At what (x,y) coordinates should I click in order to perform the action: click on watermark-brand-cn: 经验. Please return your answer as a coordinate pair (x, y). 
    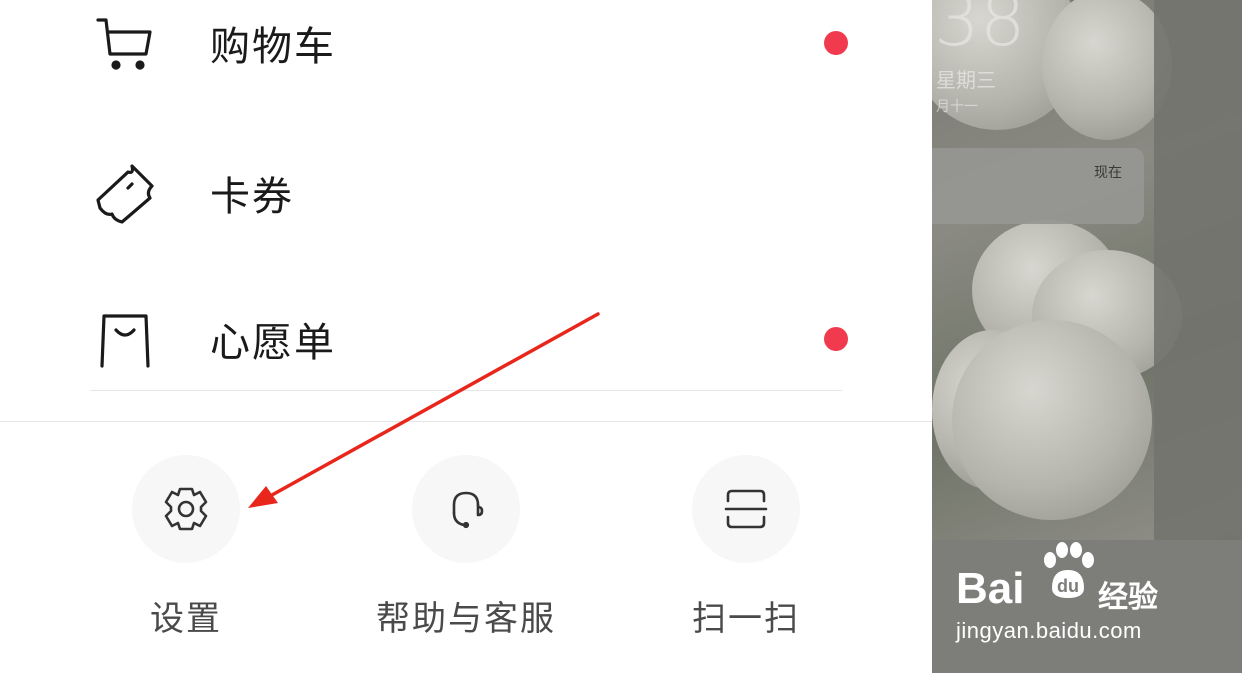
    Looking at the image, I should click on (1128, 597).